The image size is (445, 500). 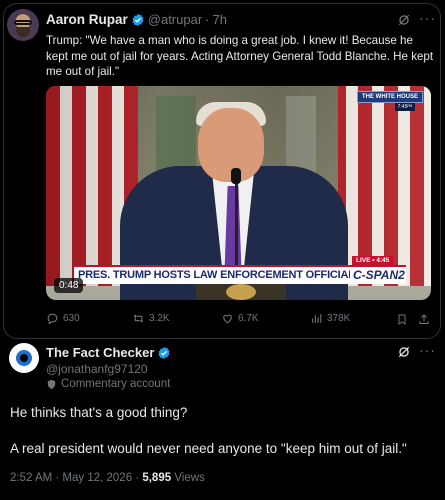 What do you see at coordinates (236, 176) in the screenshot?
I see `microphone` at bounding box center [236, 176].